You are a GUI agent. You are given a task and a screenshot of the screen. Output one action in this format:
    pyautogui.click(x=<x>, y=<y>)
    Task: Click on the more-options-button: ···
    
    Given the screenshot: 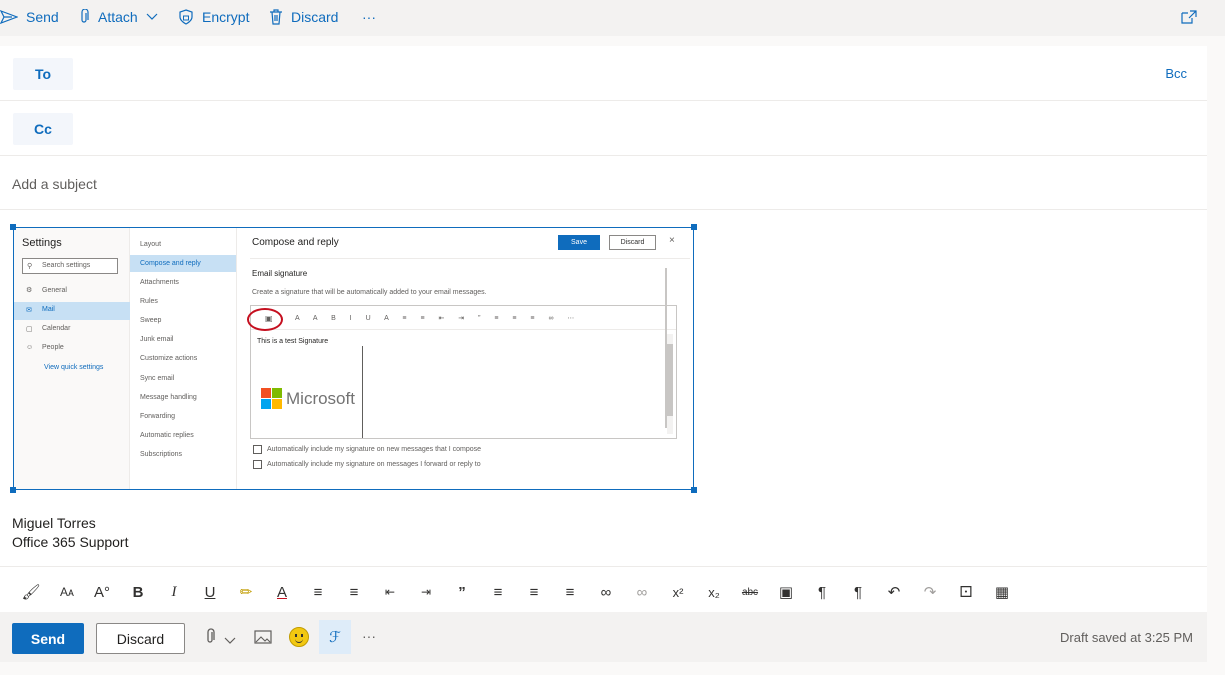 What is the action you would take?
    pyautogui.click(x=369, y=17)
    